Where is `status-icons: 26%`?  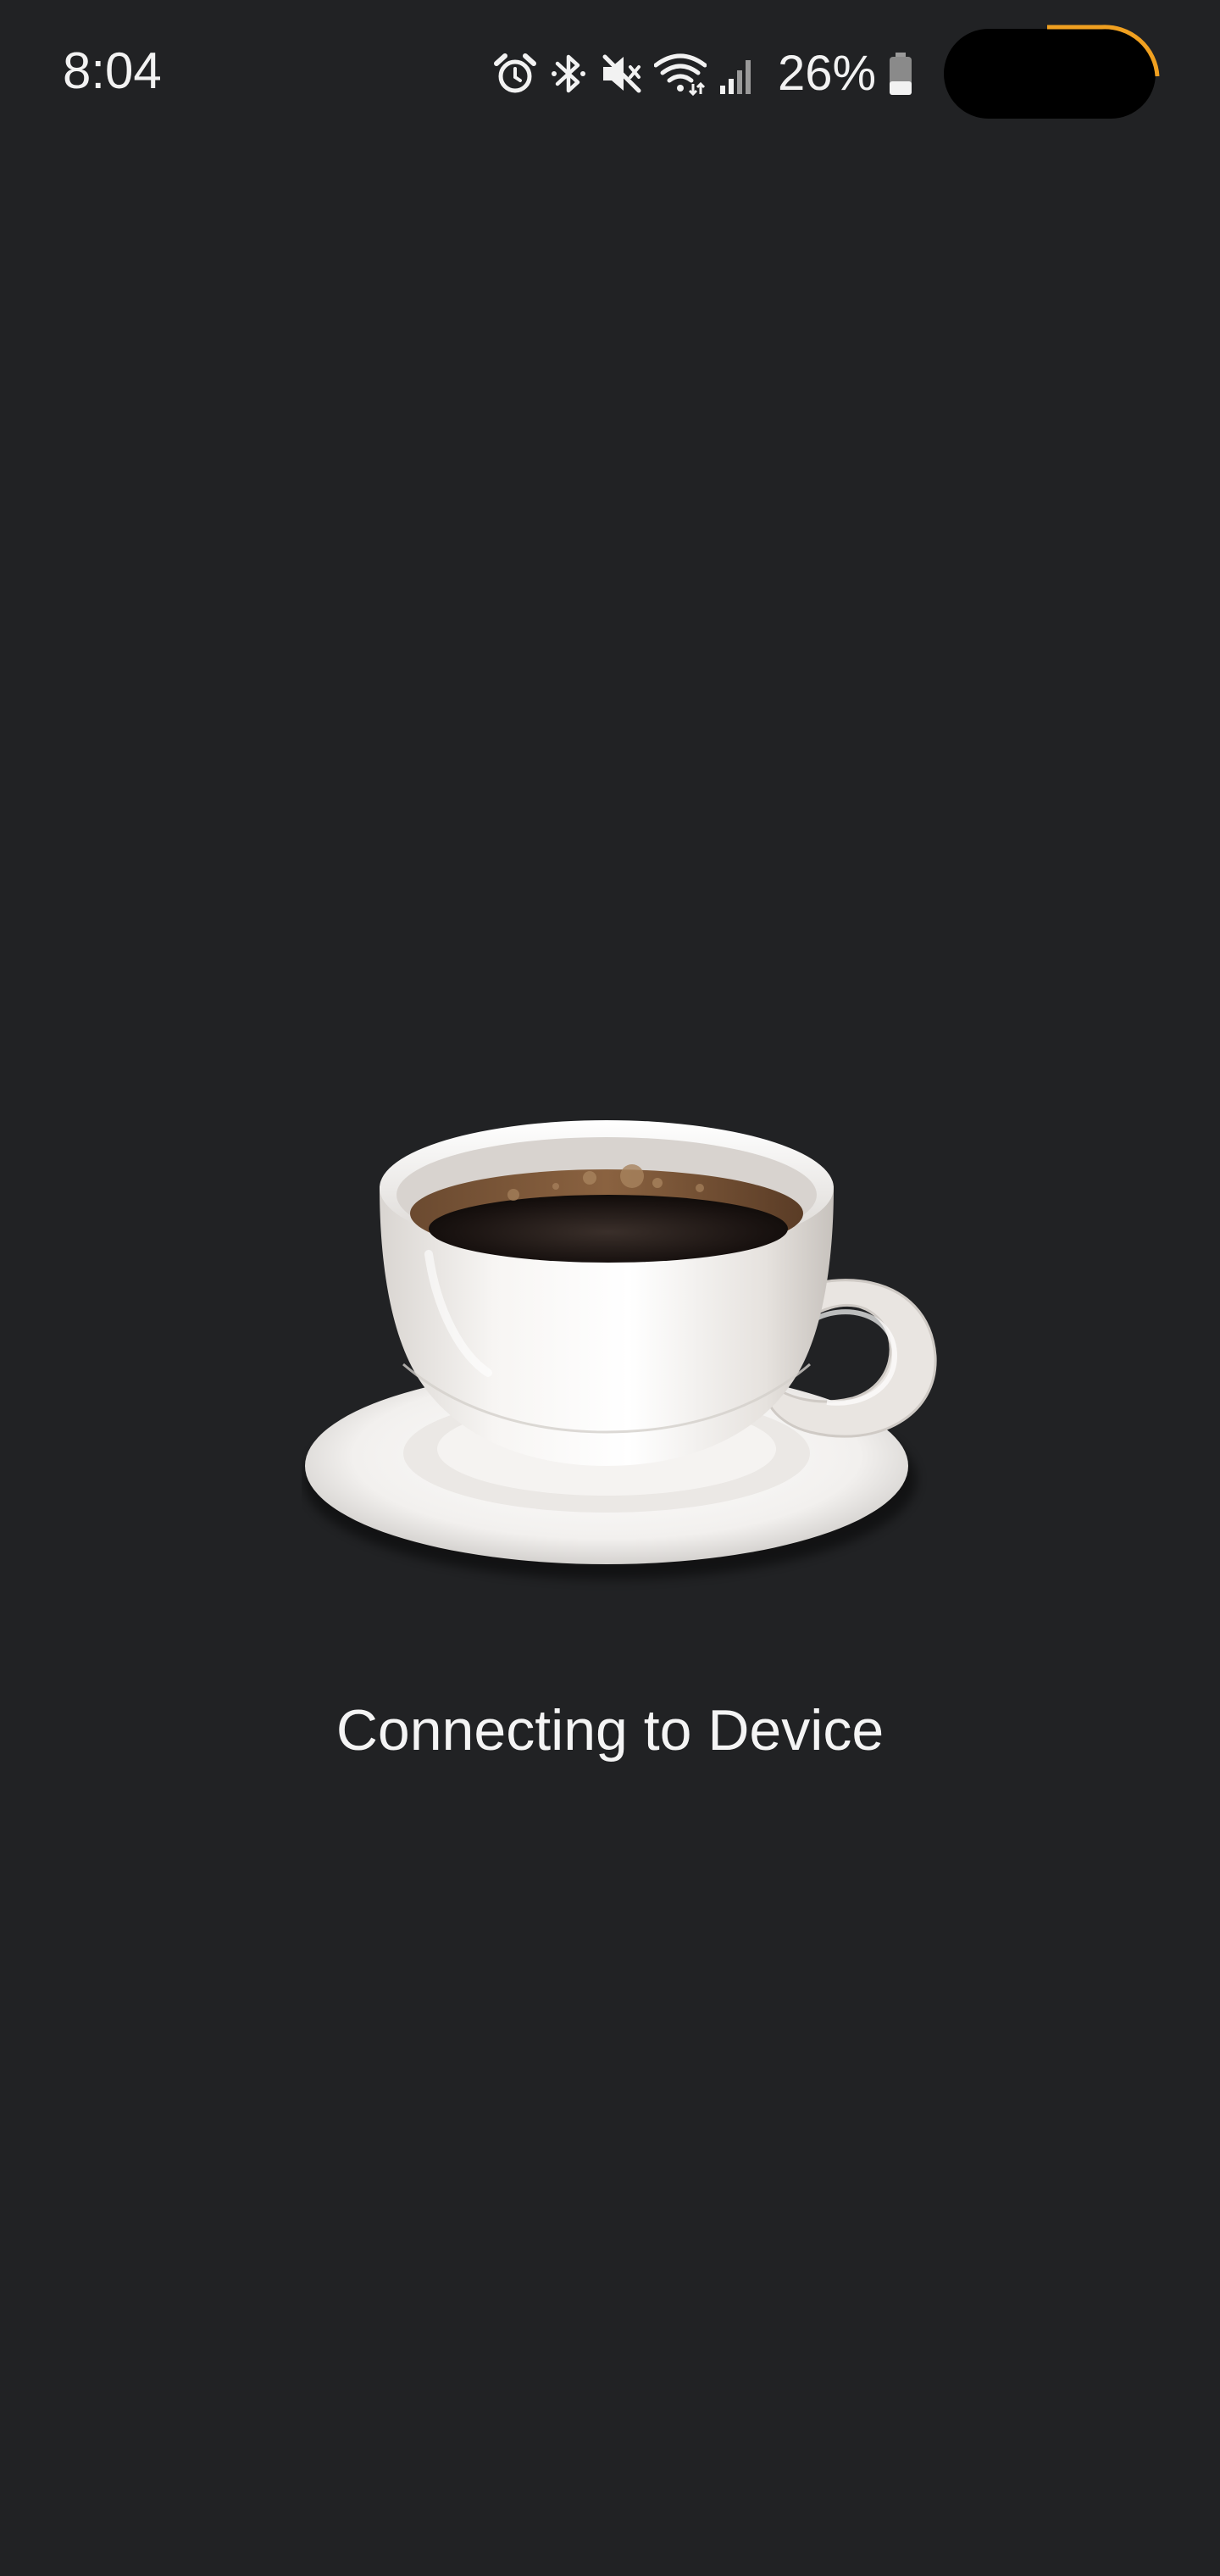 status-icons: 26% is located at coordinates (703, 74).